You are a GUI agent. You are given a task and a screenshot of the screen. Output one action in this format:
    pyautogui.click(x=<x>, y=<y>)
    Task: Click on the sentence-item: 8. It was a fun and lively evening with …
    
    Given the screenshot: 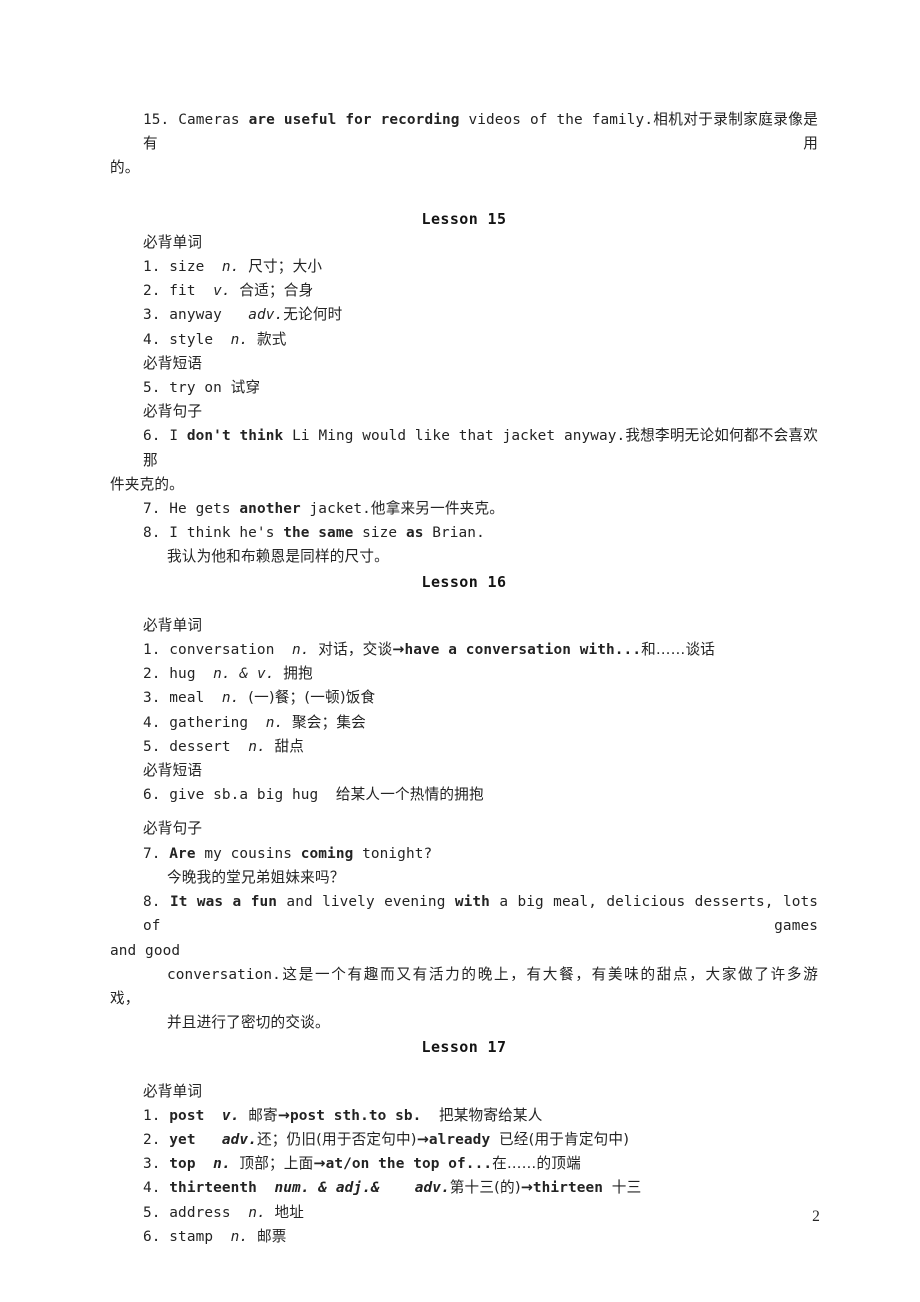 What is the action you would take?
    pyautogui.click(x=485, y=914)
    